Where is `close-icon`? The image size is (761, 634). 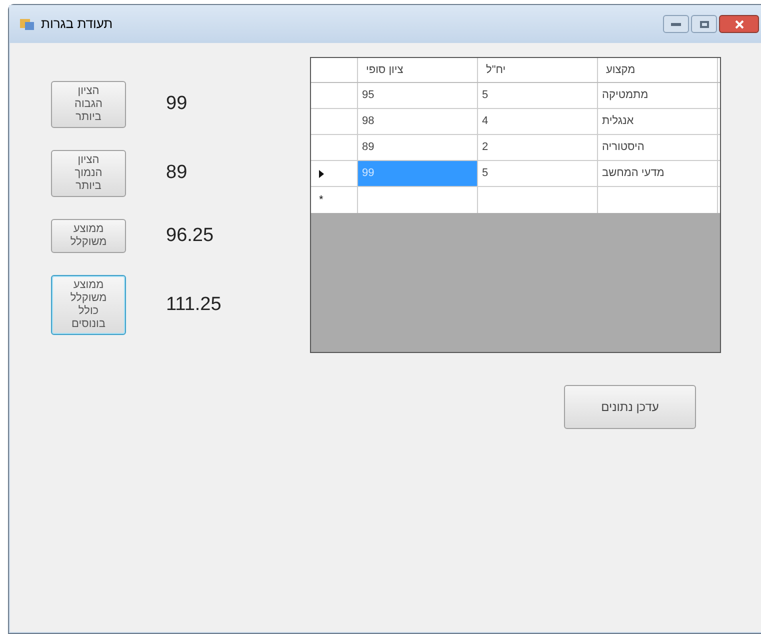
close-icon is located at coordinates (739, 24).